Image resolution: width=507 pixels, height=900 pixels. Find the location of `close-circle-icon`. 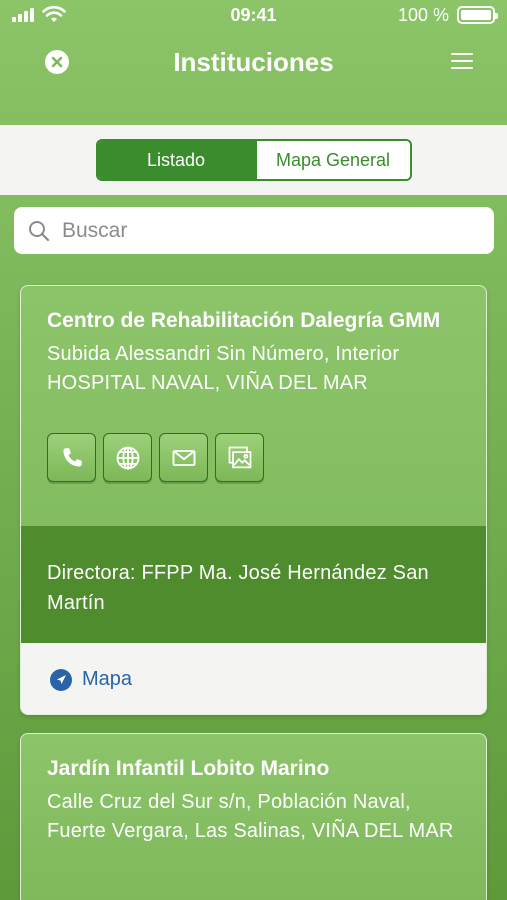

close-circle-icon is located at coordinates (57, 62).